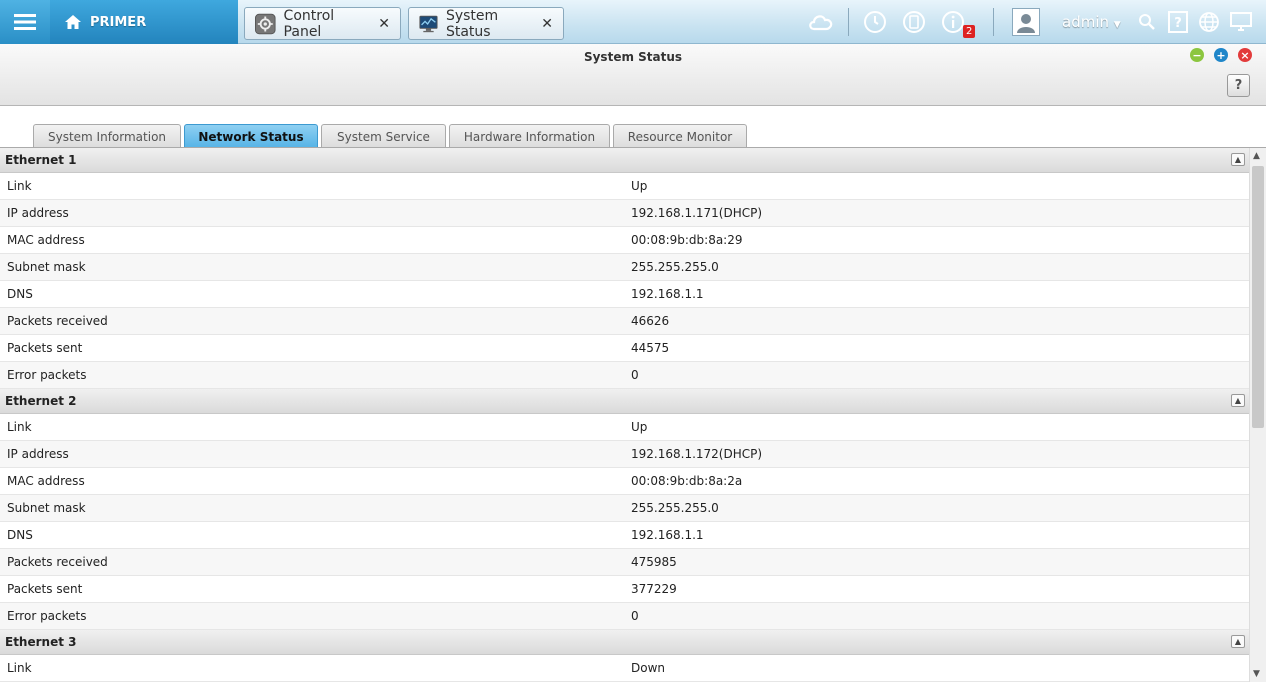  I want to click on row-value: 255.255.255.0, so click(675, 508).